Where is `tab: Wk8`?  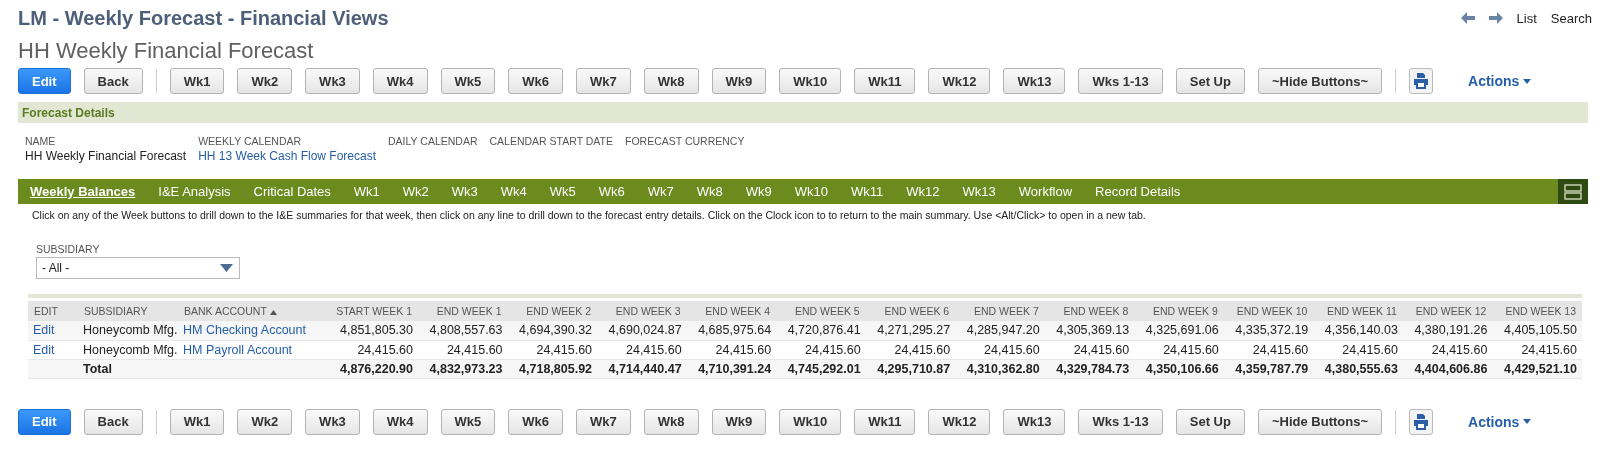
tab: Wk8 is located at coordinates (709, 191).